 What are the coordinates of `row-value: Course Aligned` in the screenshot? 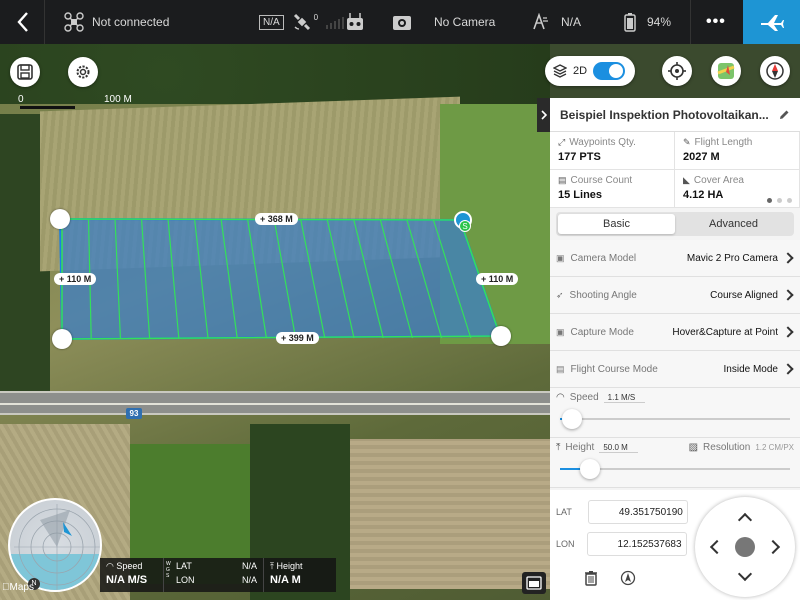 It's located at (744, 295).